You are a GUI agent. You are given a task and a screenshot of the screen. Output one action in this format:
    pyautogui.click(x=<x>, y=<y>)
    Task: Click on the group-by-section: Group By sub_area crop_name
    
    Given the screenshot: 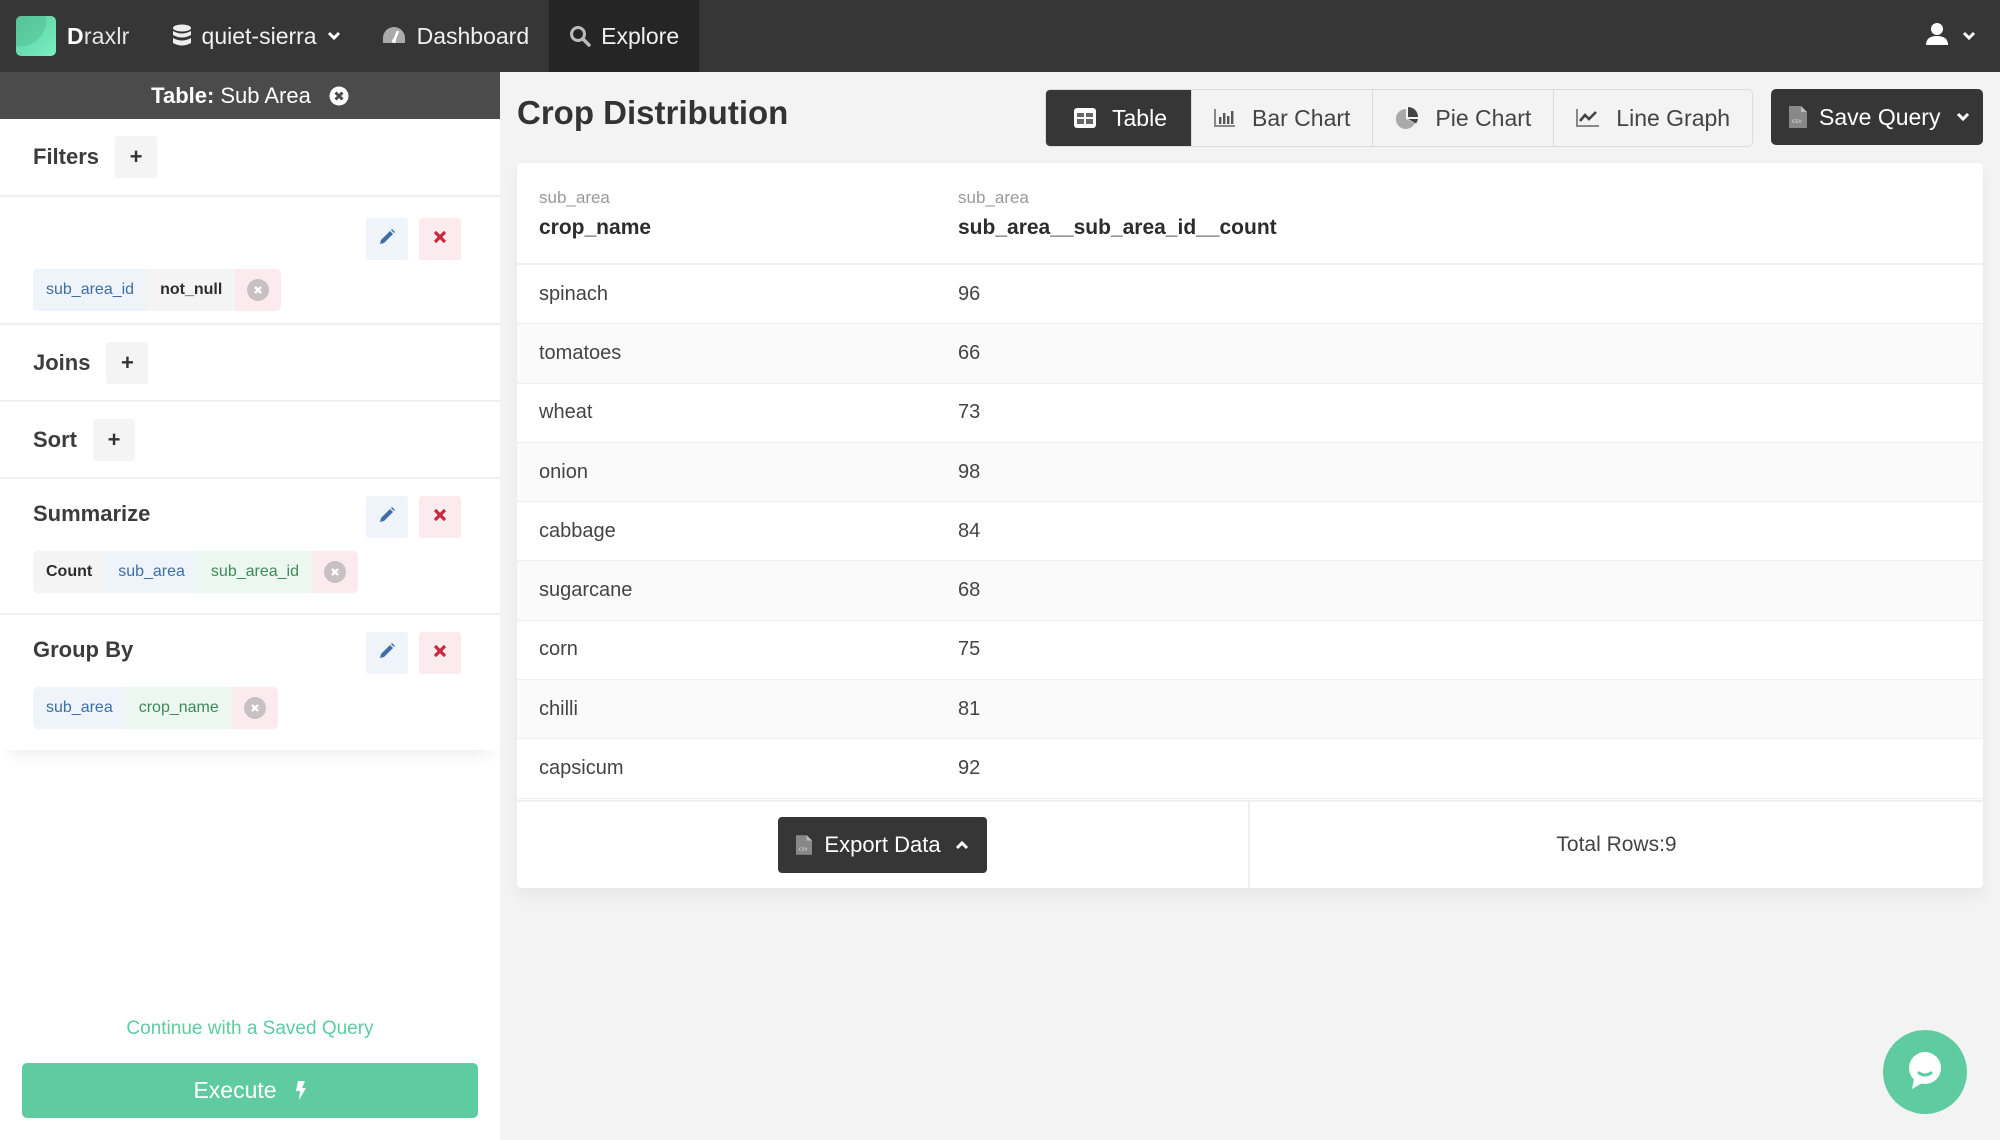 What is the action you would take?
    pyautogui.click(x=250, y=682)
    